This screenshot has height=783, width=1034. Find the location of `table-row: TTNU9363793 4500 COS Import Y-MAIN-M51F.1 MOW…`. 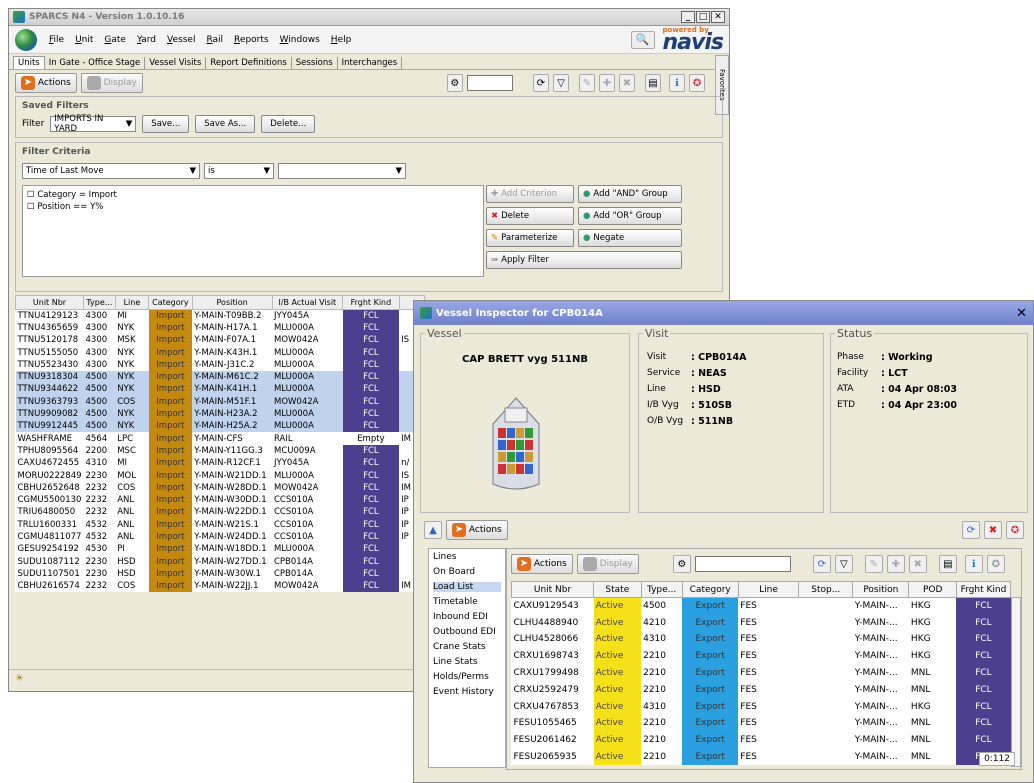

table-row: TTNU9363793 4500 COS Import Y-MAIN-M51F.1 MOW… is located at coordinates (220, 401).